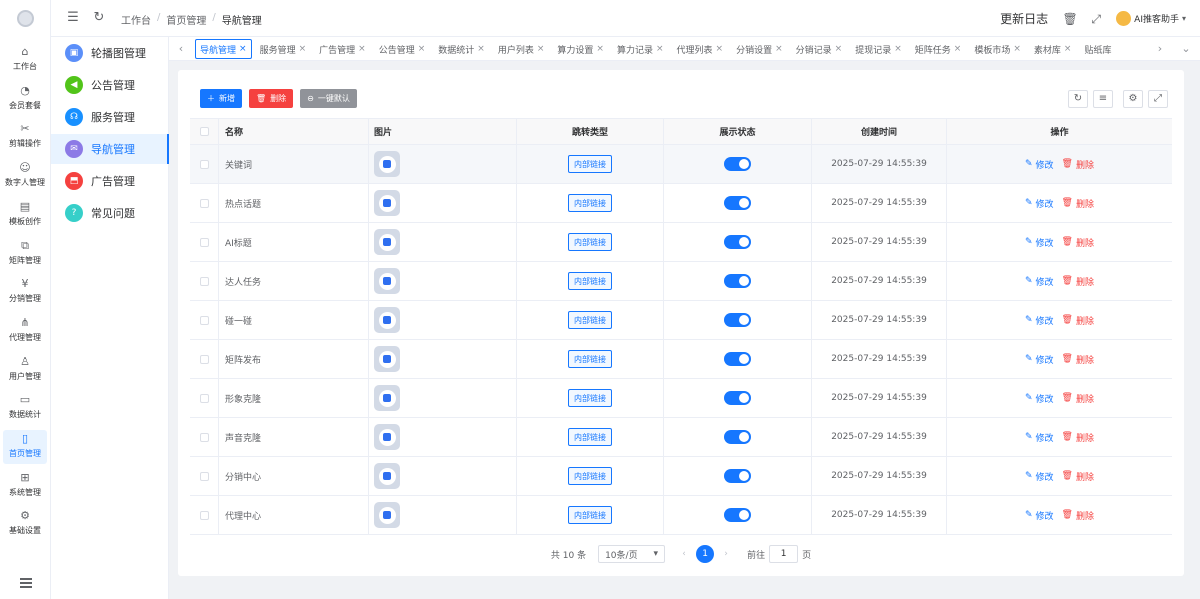  What do you see at coordinates (1151, 18) in the screenshot?
I see `user-menu: AI推客助手 ▾` at bounding box center [1151, 18].